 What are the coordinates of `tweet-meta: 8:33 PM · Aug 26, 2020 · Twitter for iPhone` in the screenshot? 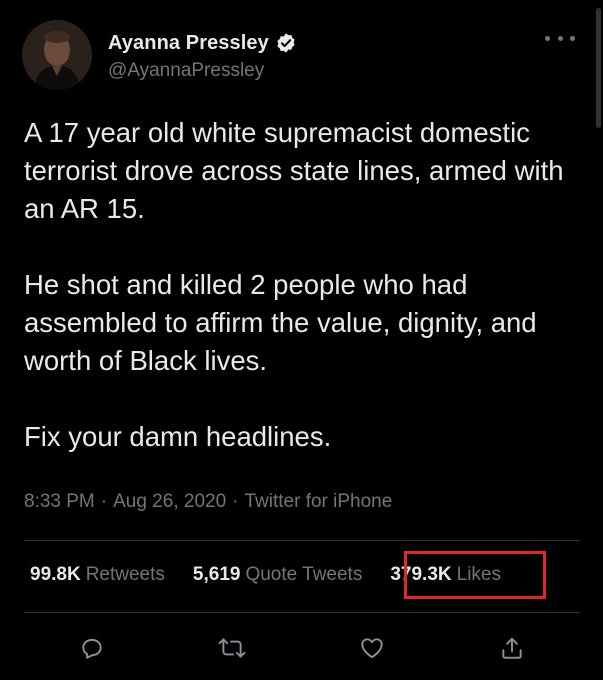 It's located at (208, 502).